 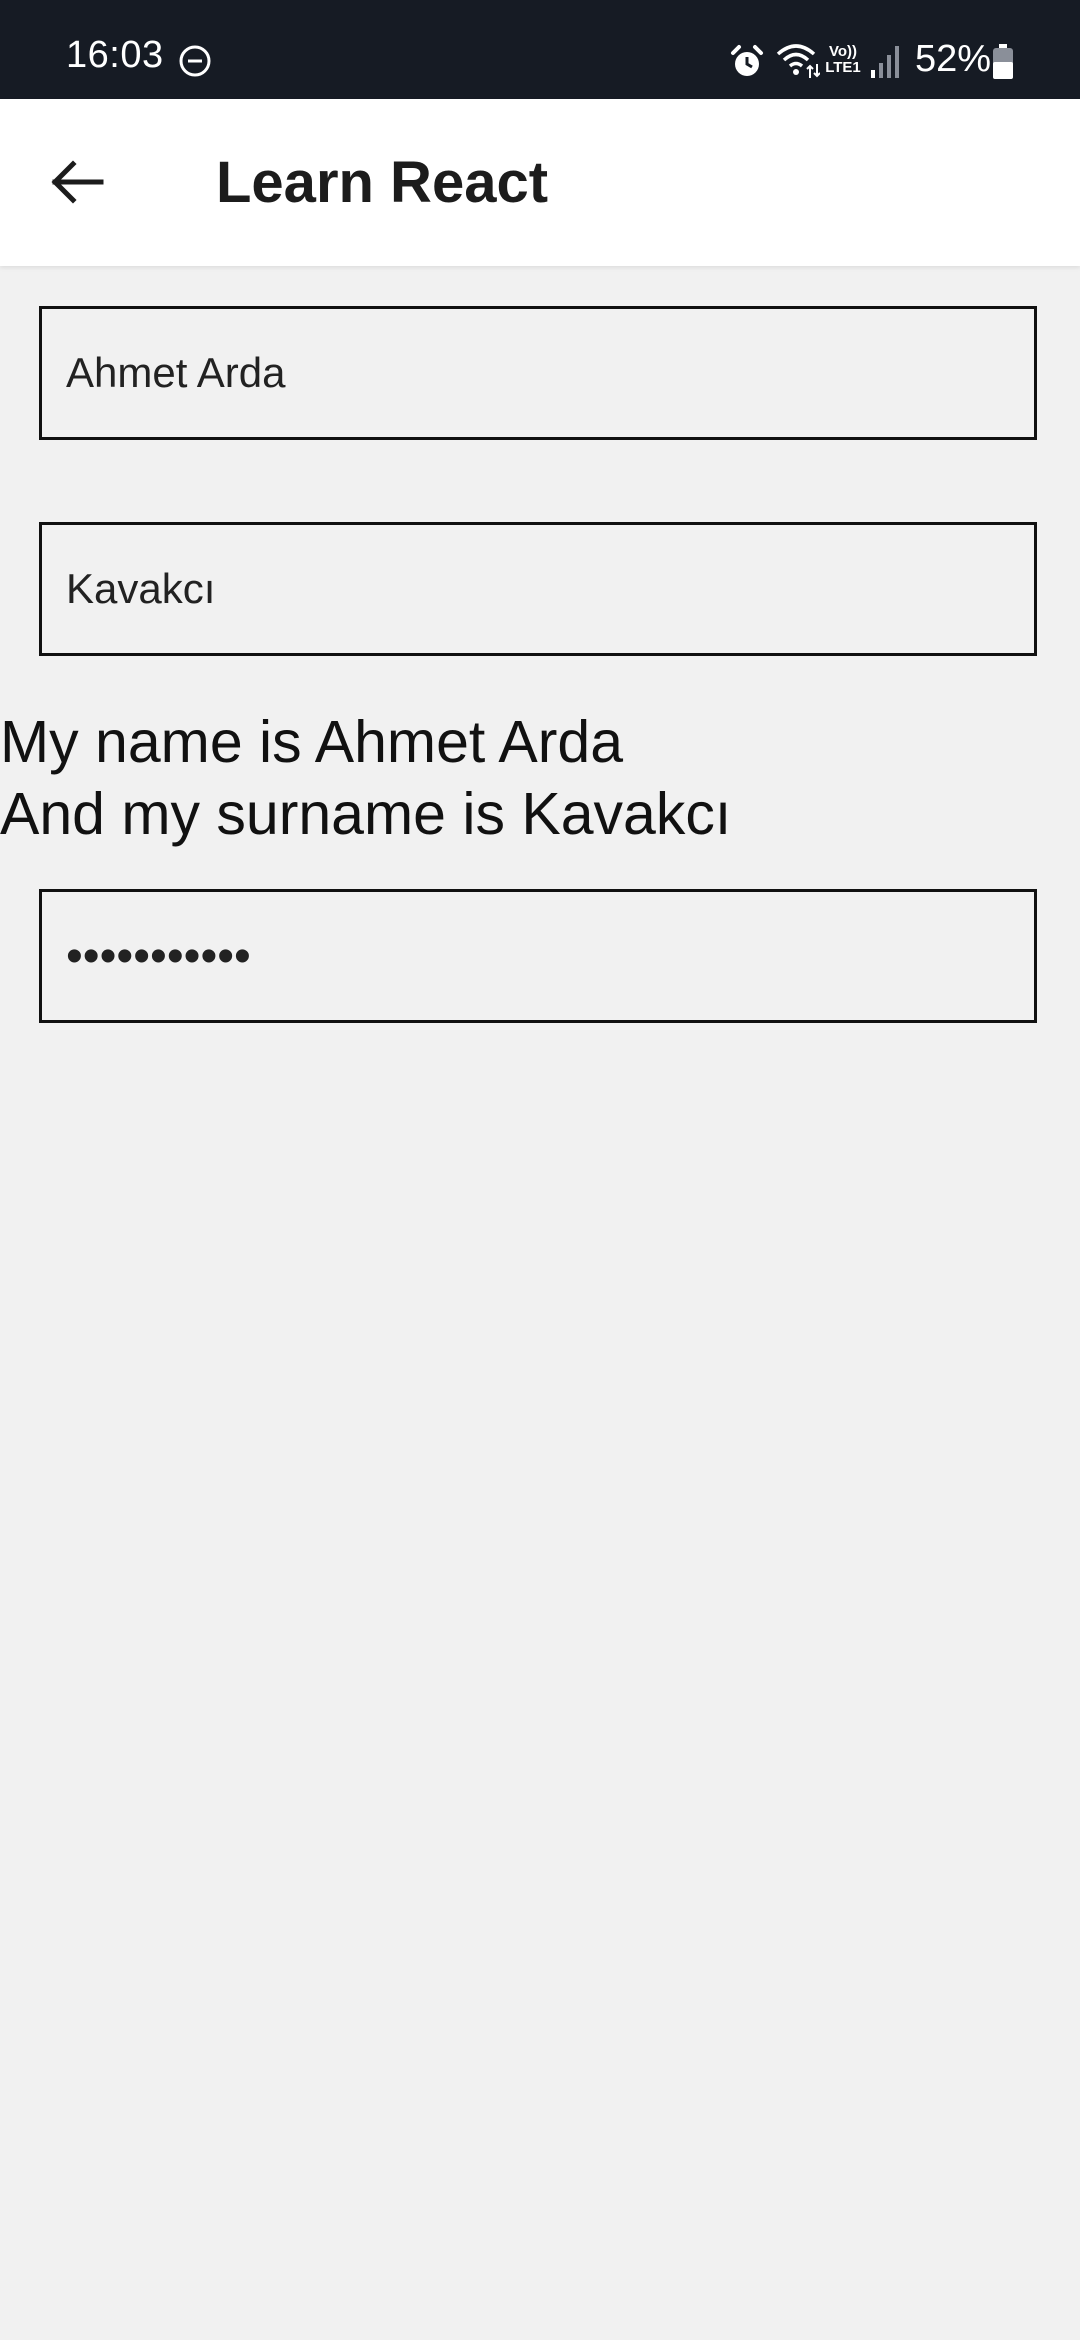 I want to click on alarm-icon, so click(x=747, y=62).